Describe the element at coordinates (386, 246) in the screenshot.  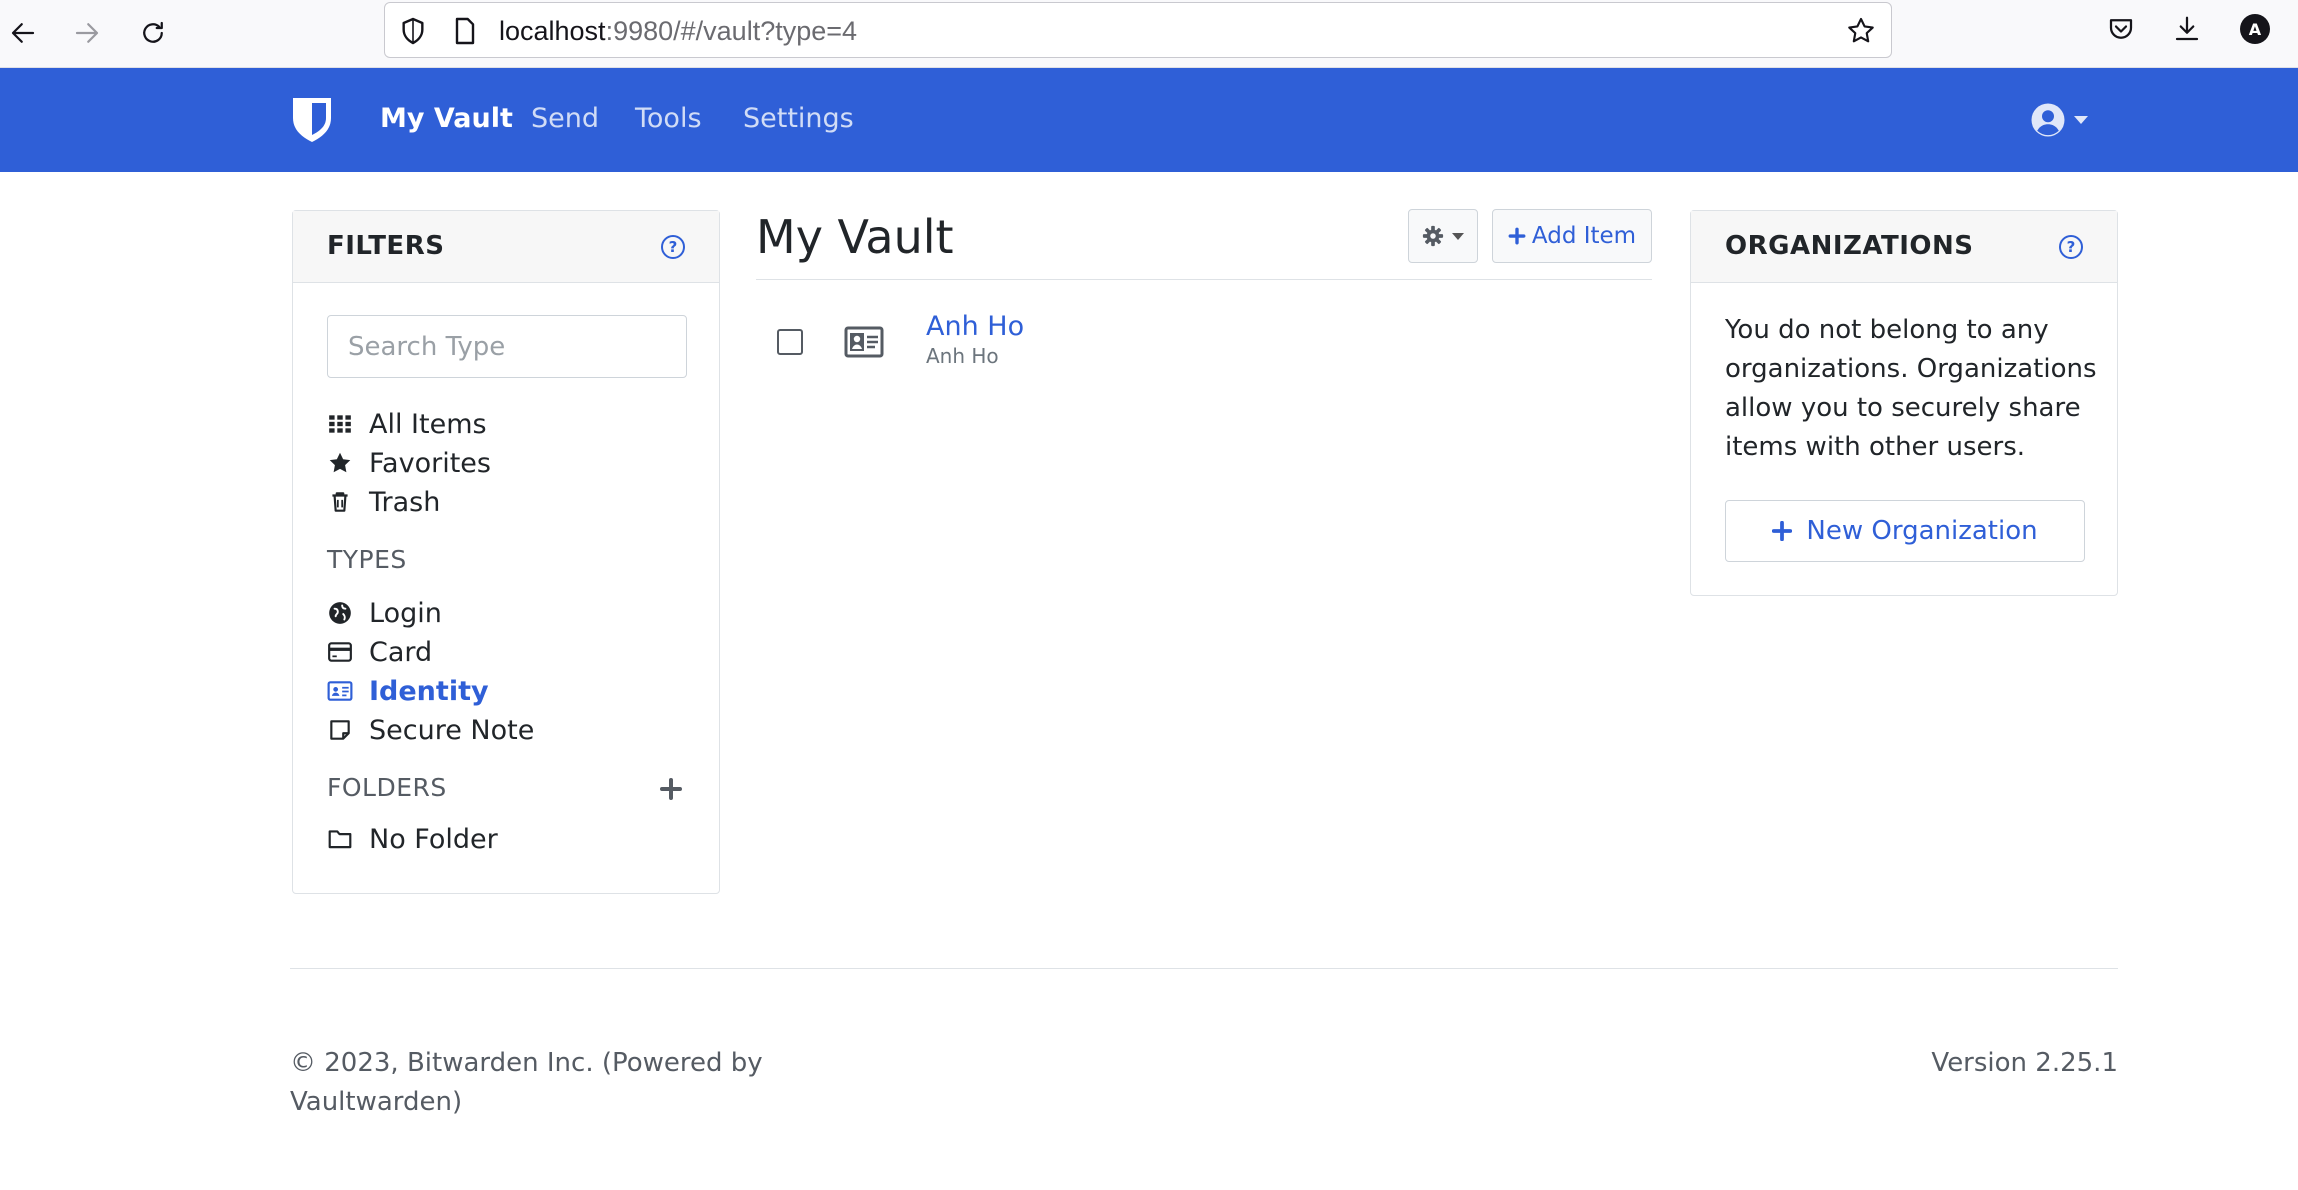
I see `filters-title: FILTERS` at that location.